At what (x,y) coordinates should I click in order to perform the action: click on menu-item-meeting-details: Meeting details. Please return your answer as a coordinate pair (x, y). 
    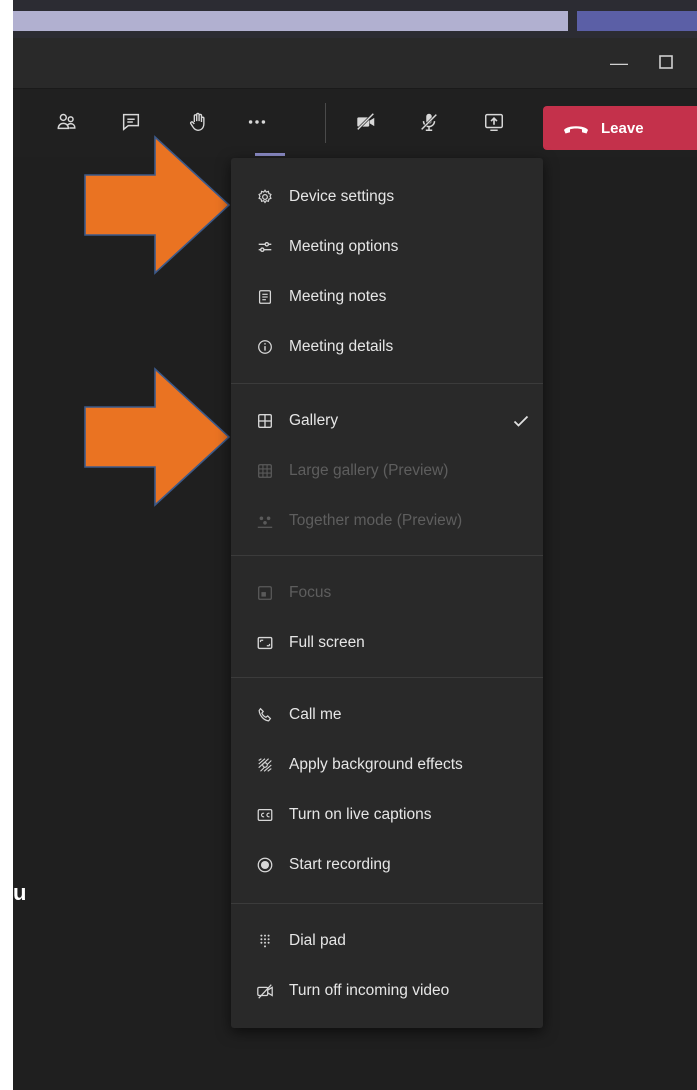
    Looking at the image, I should click on (387, 347).